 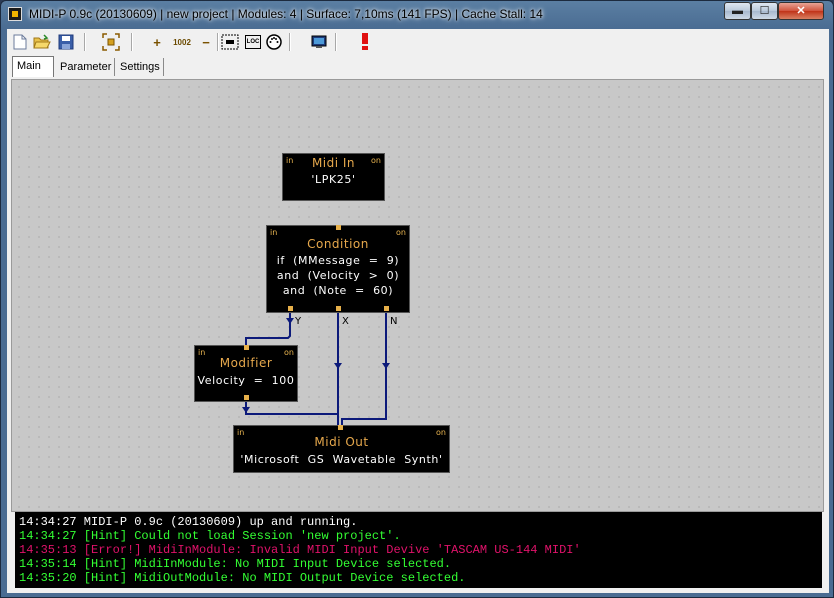 I want to click on input-label: in, so click(x=274, y=232).